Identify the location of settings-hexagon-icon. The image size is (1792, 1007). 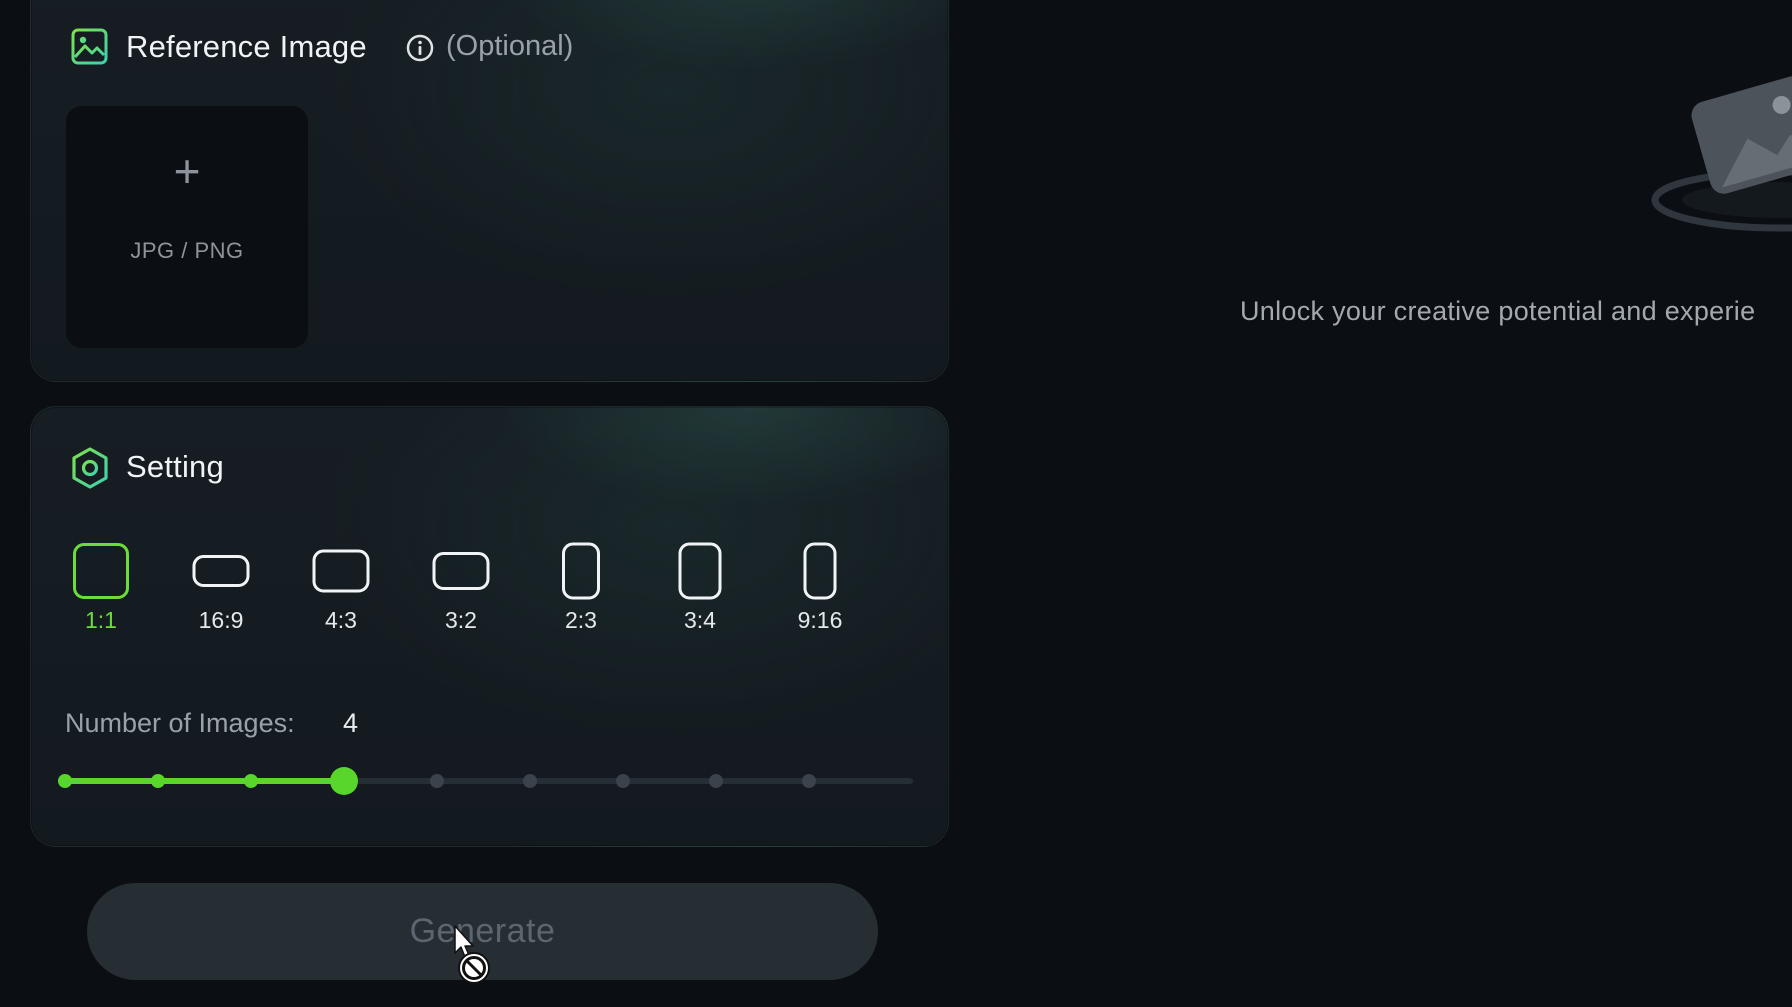
(90, 468).